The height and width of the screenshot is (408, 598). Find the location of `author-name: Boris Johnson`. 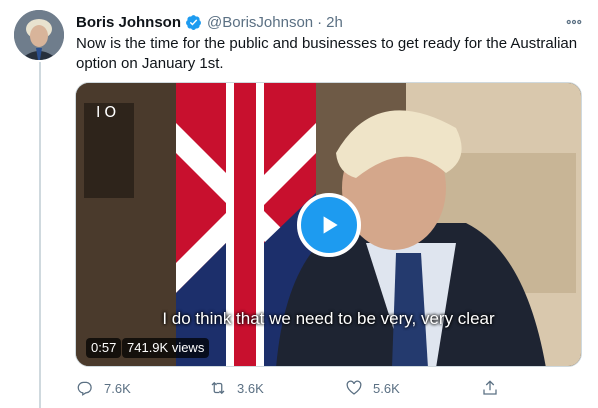

author-name: Boris Johnson is located at coordinates (128, 22).